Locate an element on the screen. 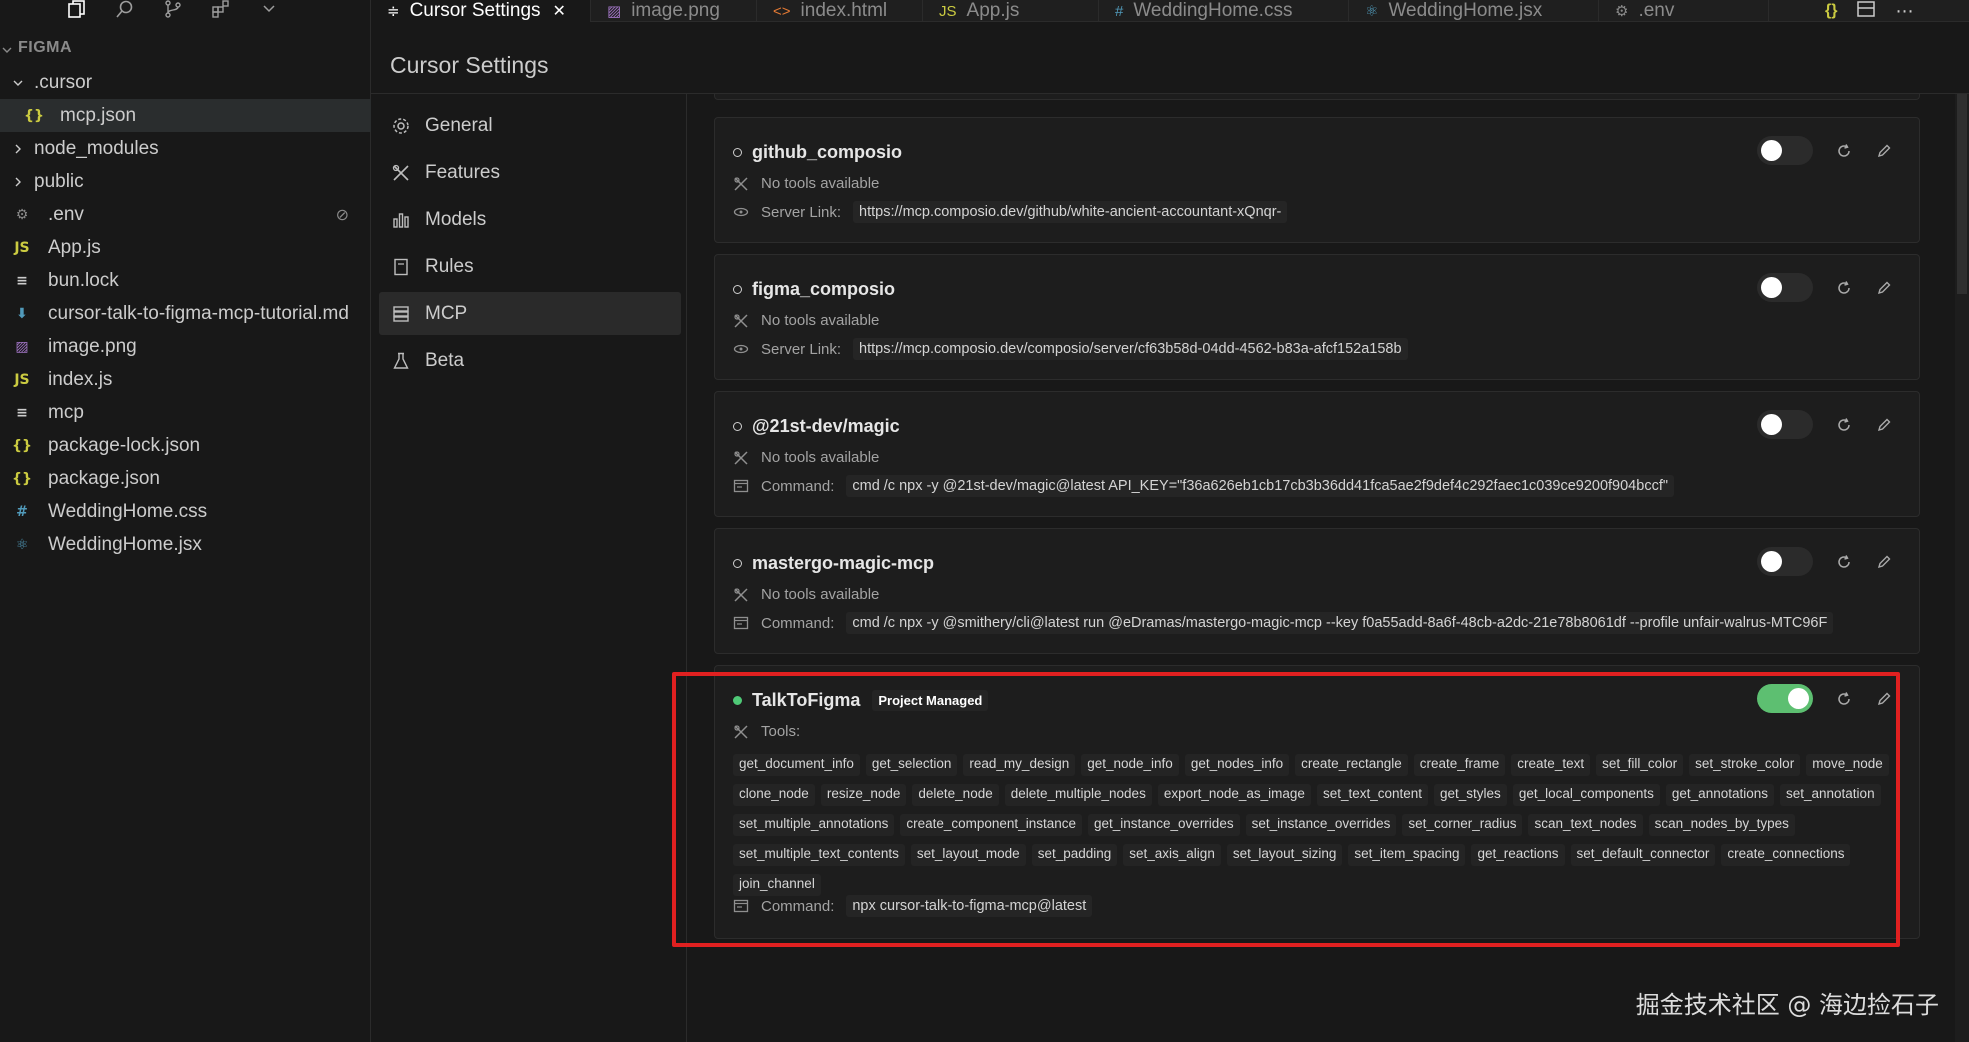 The image size is (1969, 1042). scrollbar is located at coordinates (1962, 568).